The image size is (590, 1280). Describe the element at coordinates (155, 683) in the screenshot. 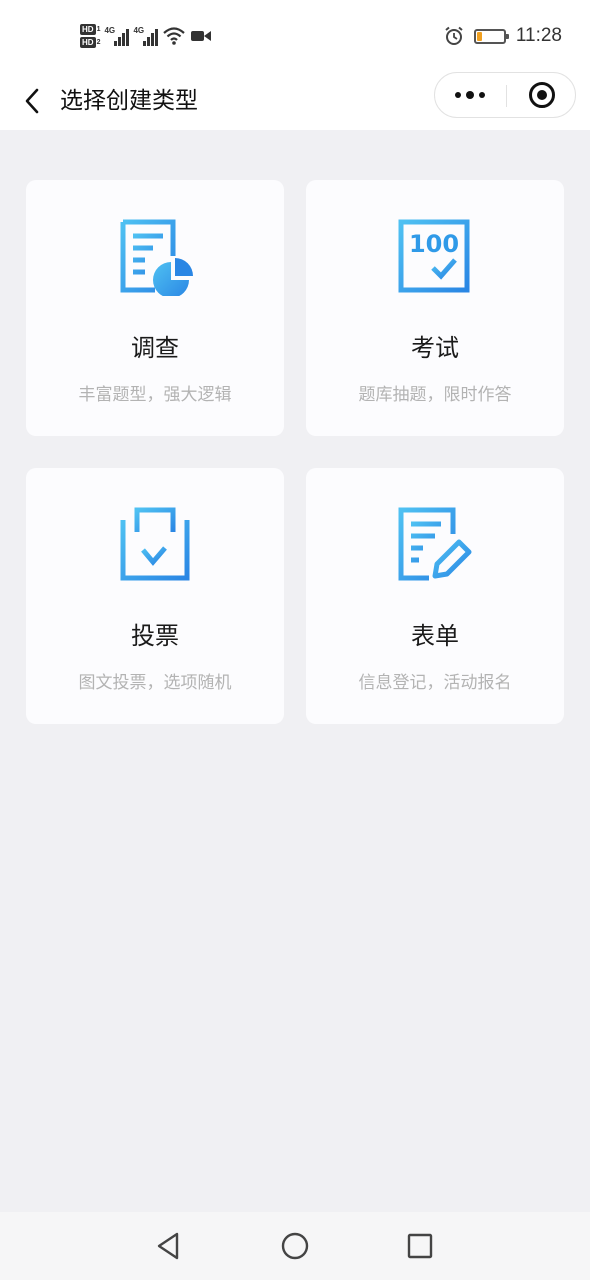

I see `card-description: 图文投票，选项随机` at that location.